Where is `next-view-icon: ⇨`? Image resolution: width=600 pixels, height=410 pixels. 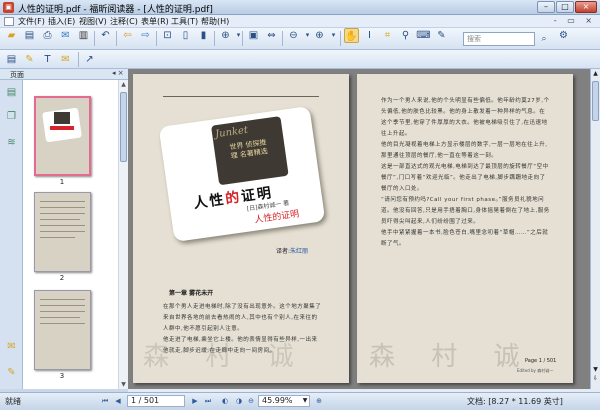
next-view-icon: ⇨ is located at coordinates (145, 35).